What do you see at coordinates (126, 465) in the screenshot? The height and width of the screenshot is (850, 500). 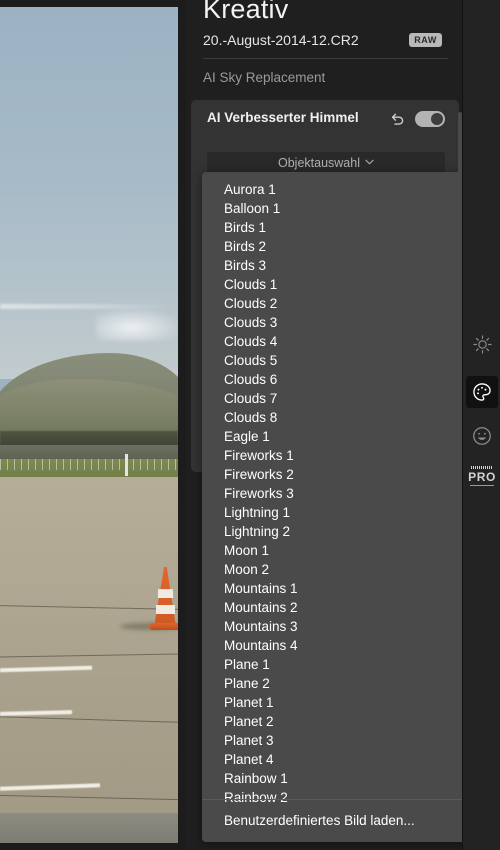 I see `photo-marker-post` at bounding box center [126, 465].